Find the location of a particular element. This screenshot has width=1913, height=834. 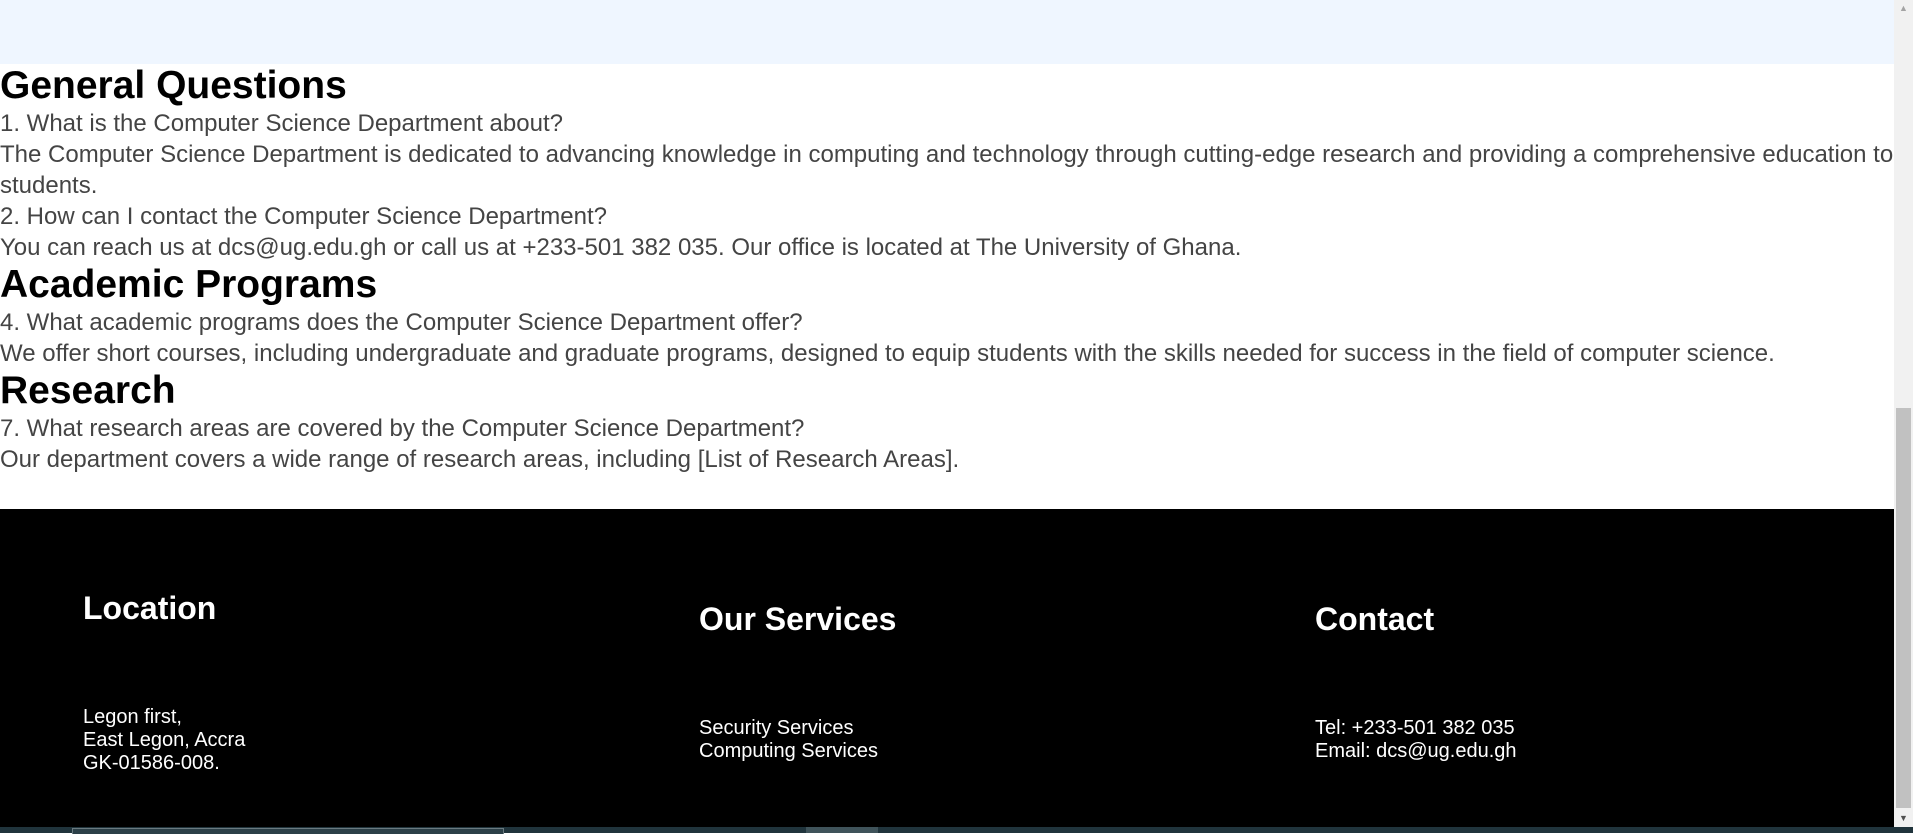

section-heading: General Questions is located at coordinates (173, 85).